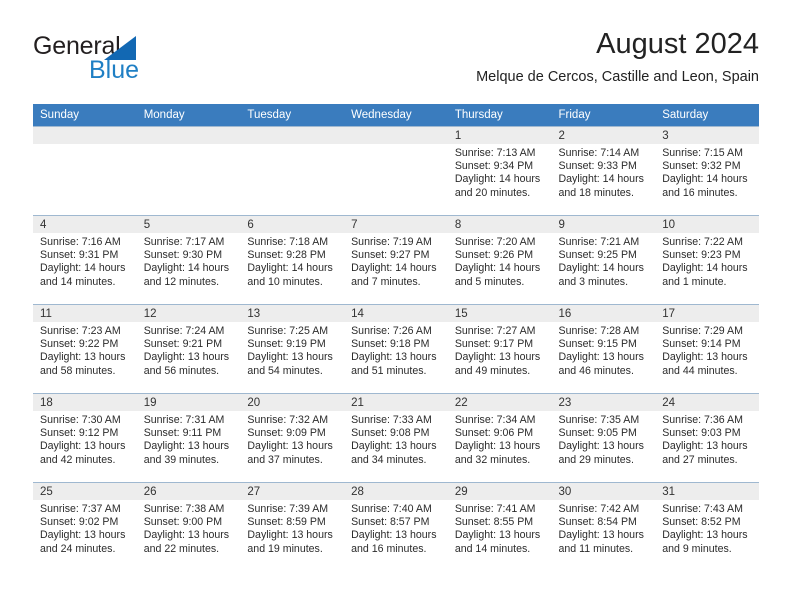 The width and height of the screenshot is (792, 612). I want to click on weekday-header-saturday: Saturday, so click(707, 115).